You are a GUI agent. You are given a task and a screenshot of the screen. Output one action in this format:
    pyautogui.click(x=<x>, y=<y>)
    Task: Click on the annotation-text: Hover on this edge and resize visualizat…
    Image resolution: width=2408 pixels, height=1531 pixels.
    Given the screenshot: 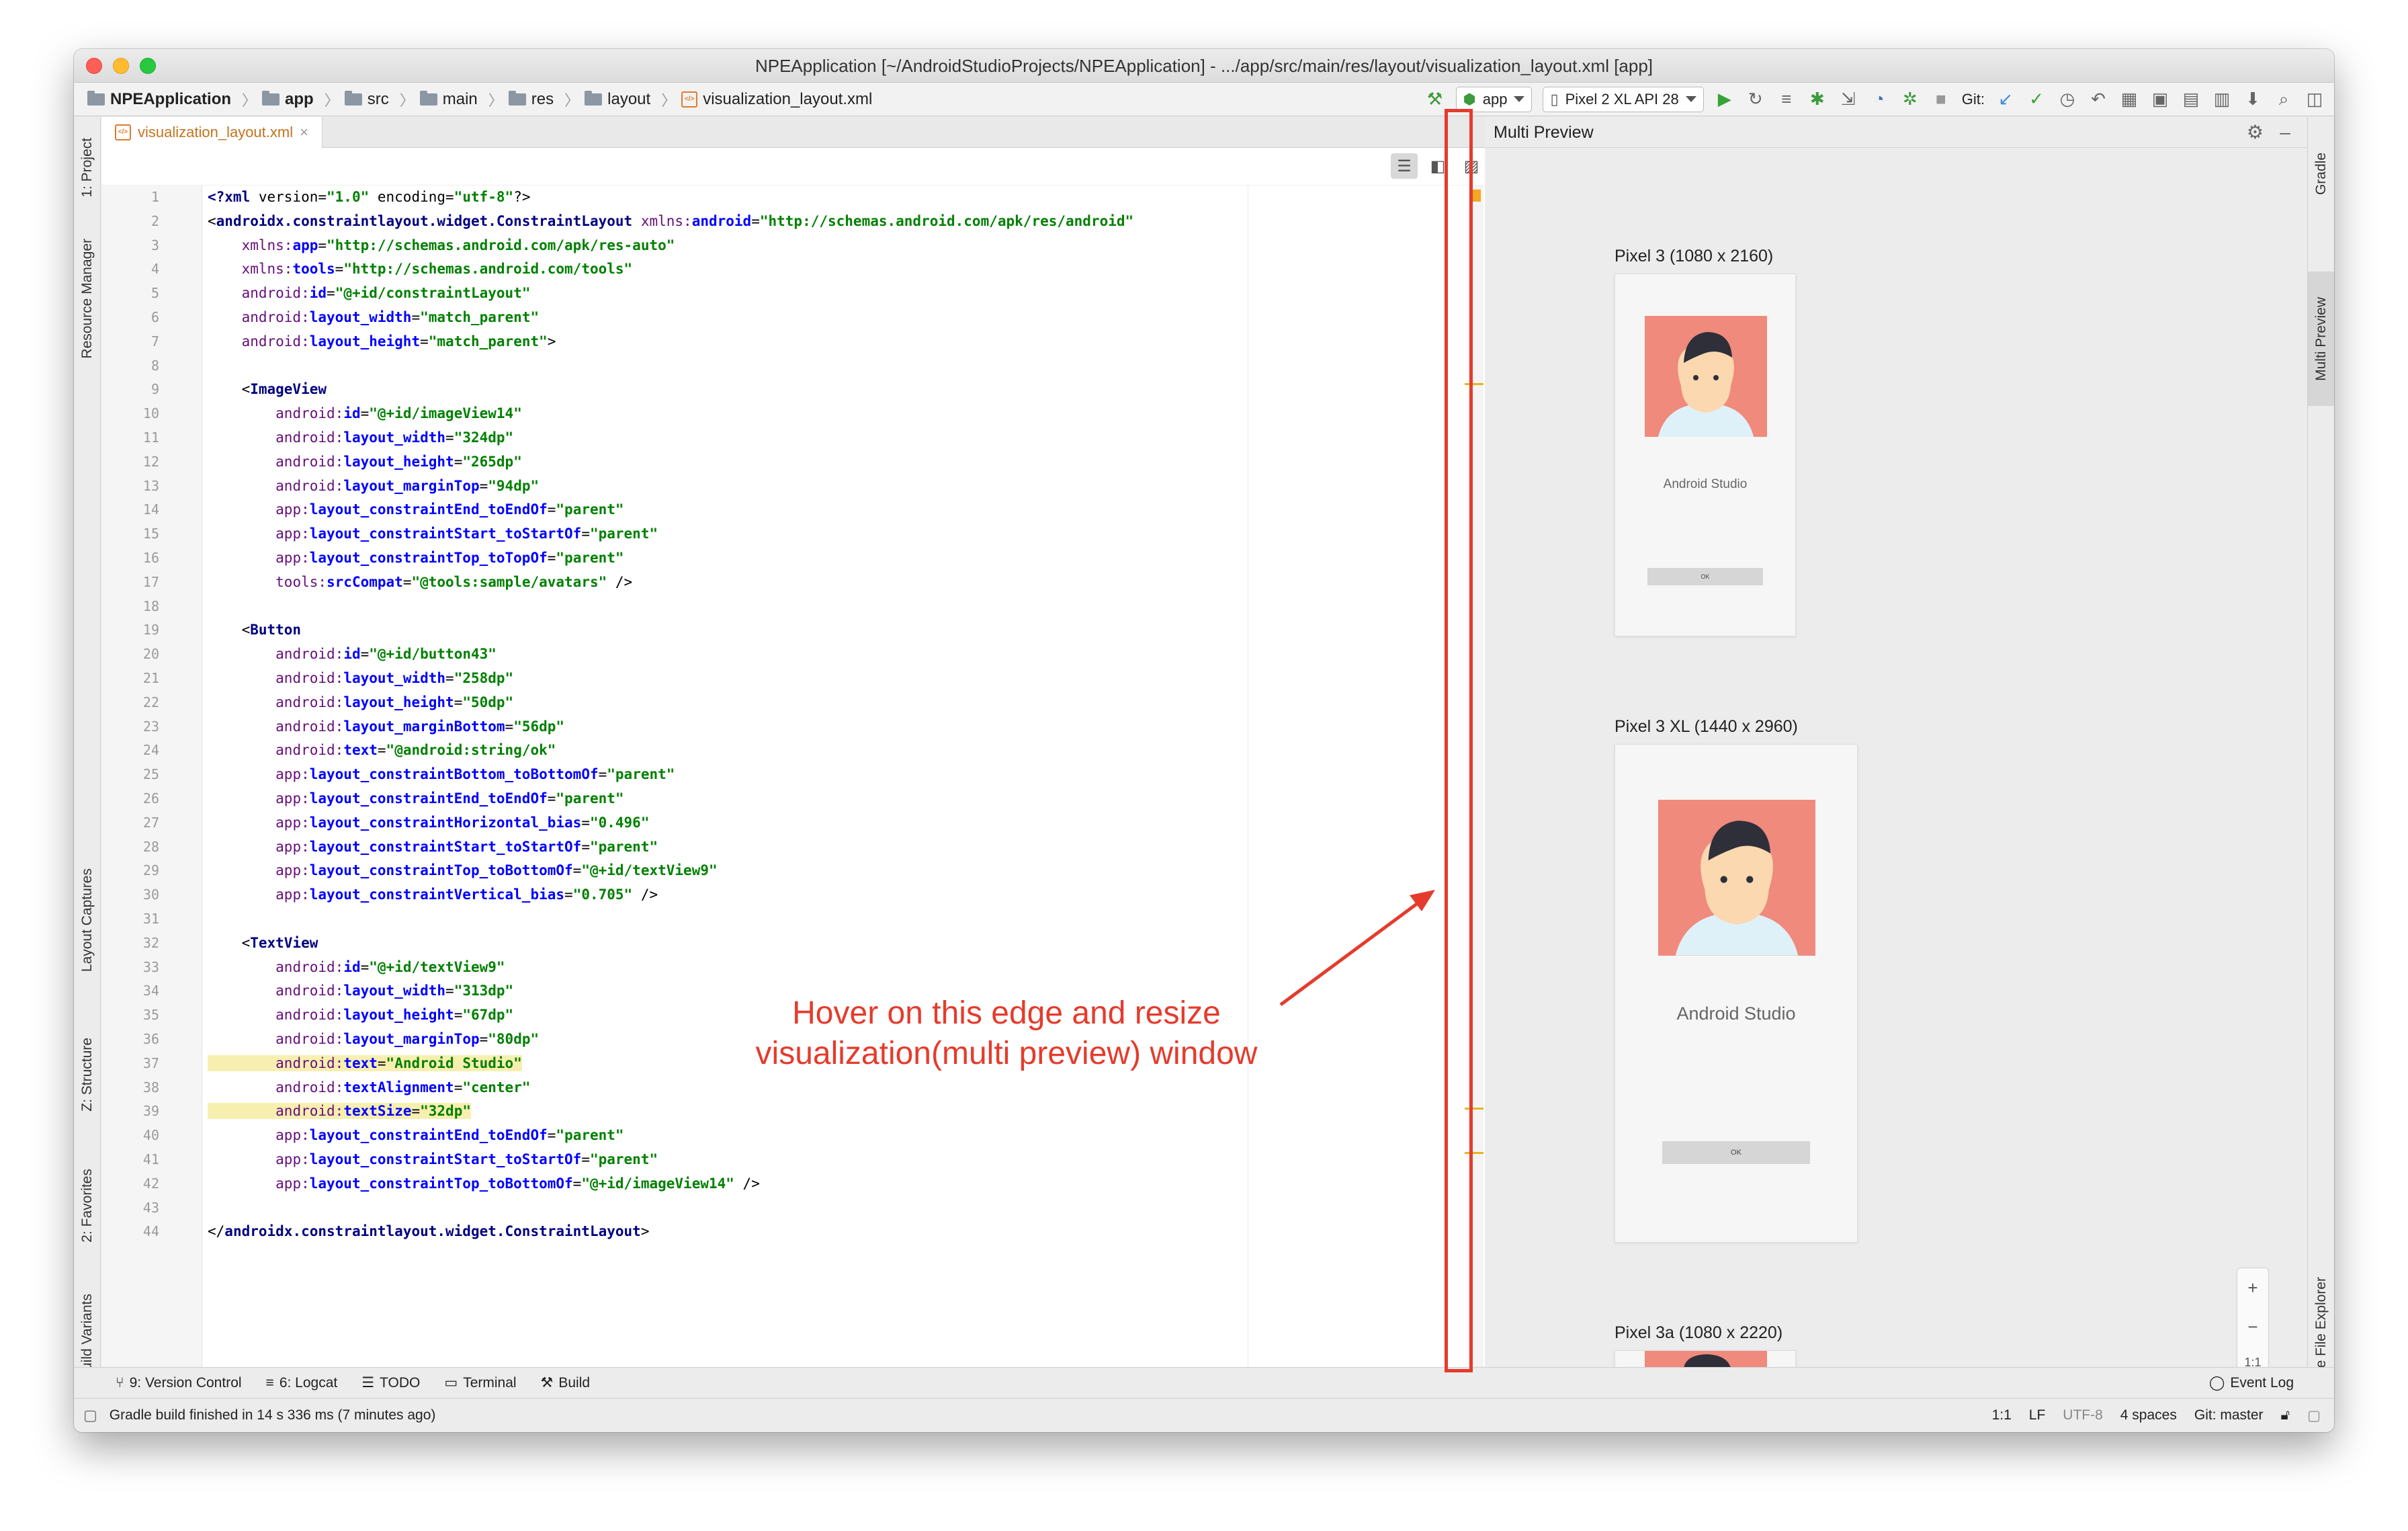 What is the action you would take?
    pyautogui.click(x=1006, y=1033)
    